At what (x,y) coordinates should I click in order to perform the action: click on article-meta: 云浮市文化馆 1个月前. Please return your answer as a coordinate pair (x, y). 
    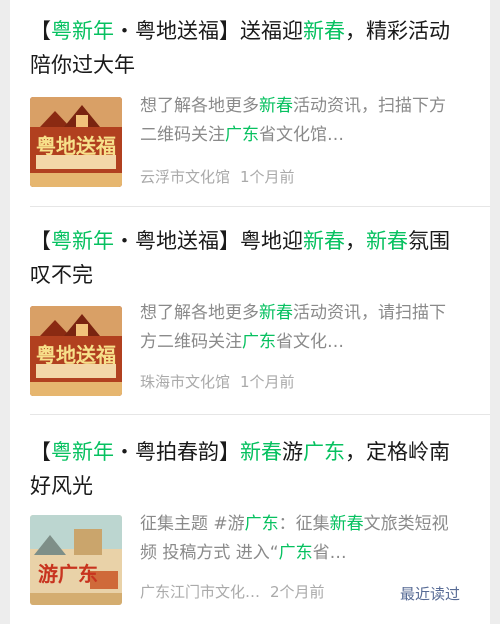
    Looking at the image, I should click on (217, 177).